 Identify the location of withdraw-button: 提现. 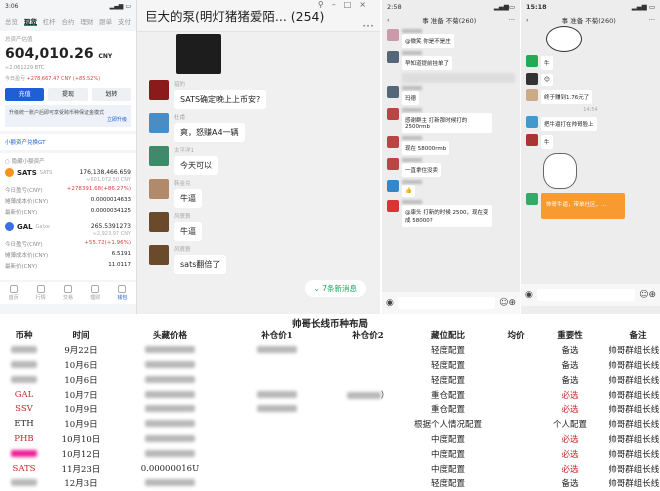
(68, 94).